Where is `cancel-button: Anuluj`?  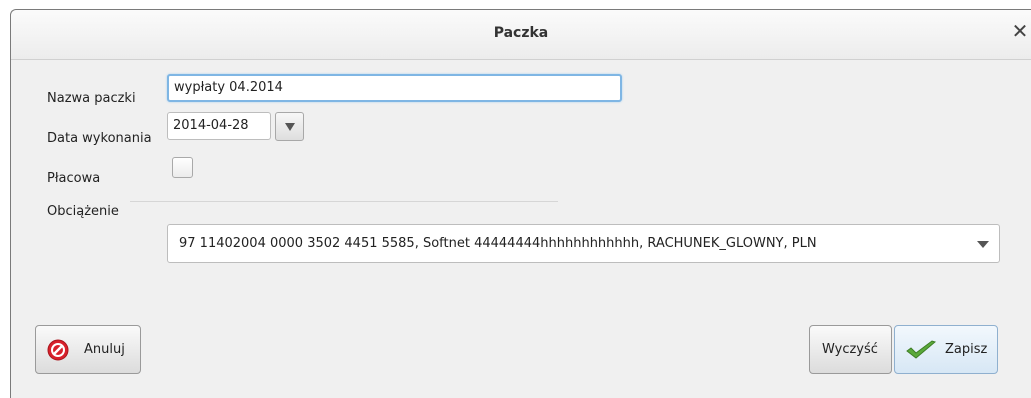
cancel-button: Anuluj is located at coordinates (88, 349).